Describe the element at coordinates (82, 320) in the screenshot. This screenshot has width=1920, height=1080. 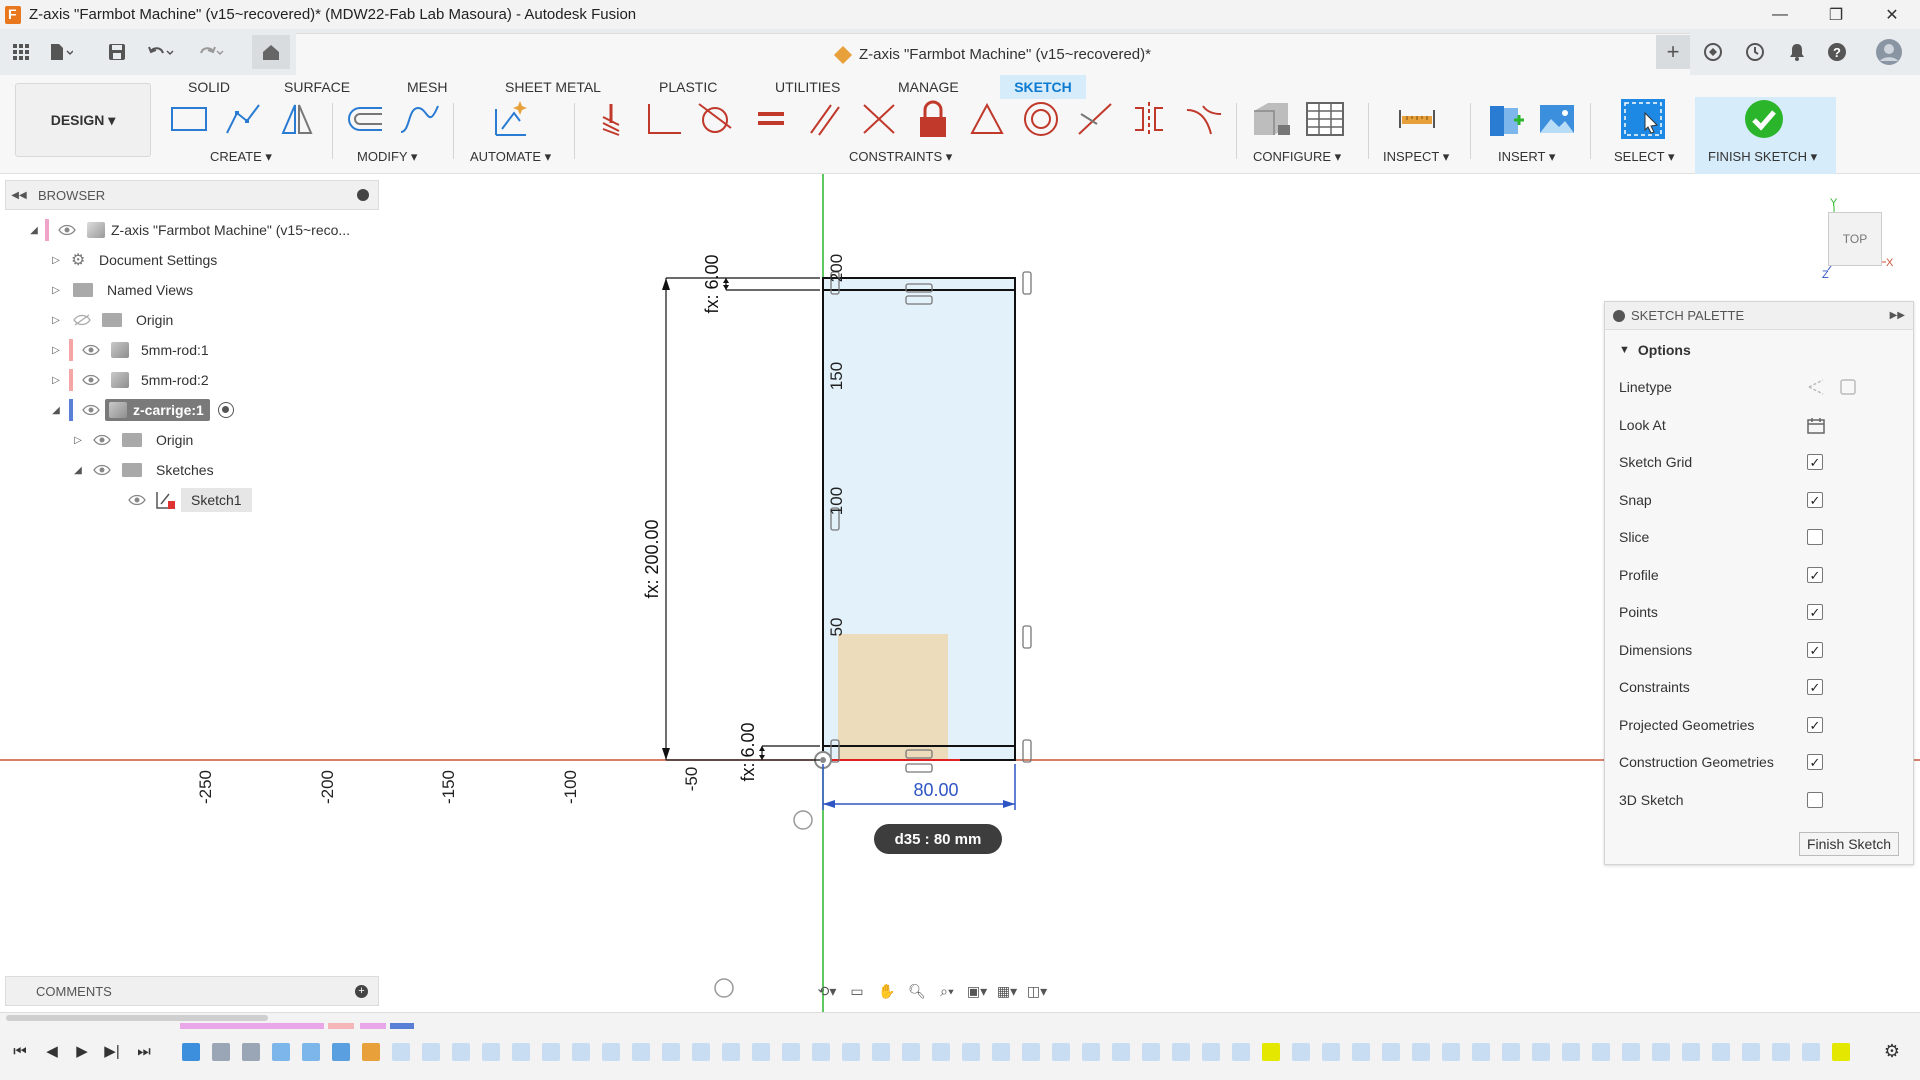
I see `hidden-eye-icon` at that location.